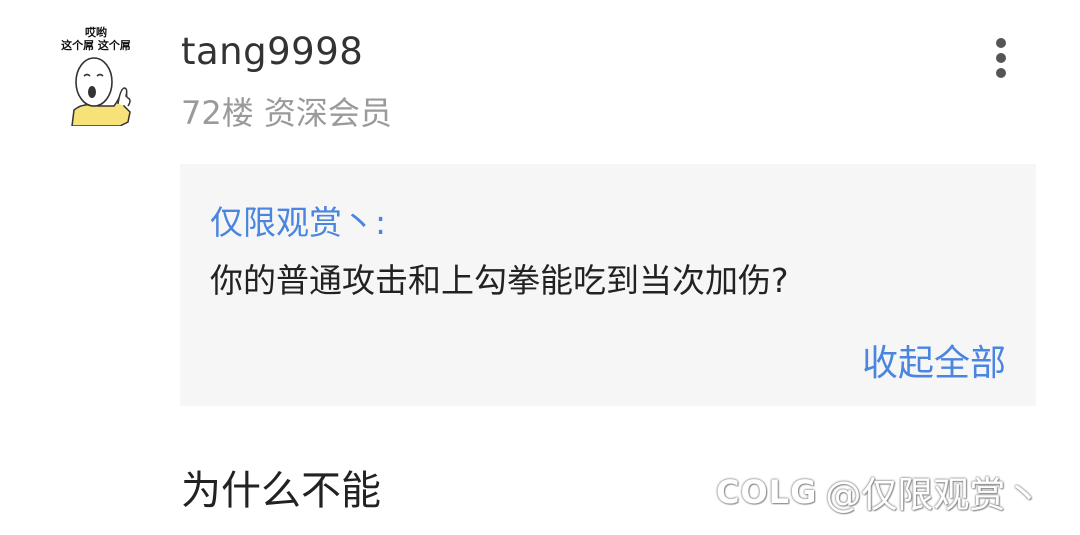 The image size is (1080, 535). What do you see at coordinates (286, 113) in the screenshot?
I see `post-meta: 72楼 资深会员` at bounding box center [286, 113].